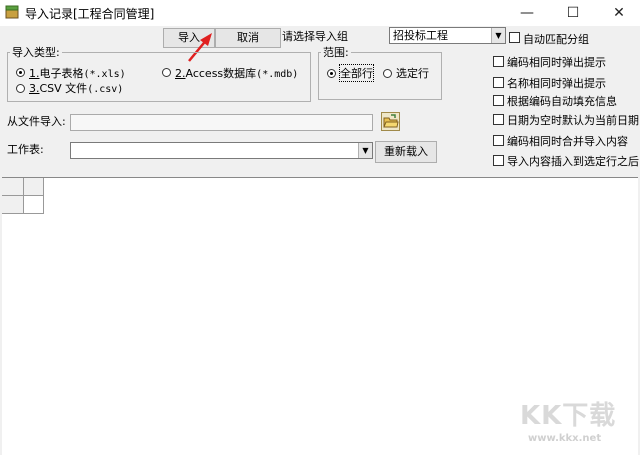  I want to click on watermark-url: www.kkx.net, so click(565, 438).